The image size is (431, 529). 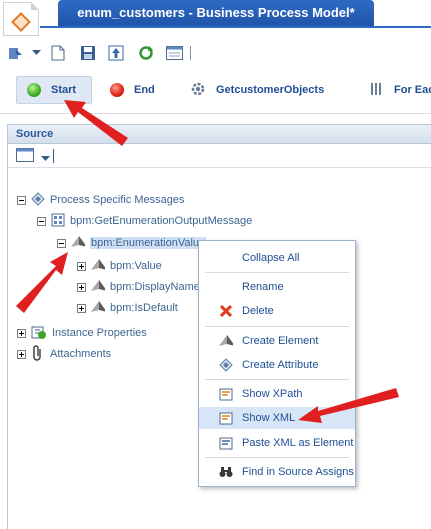 I want to click on tree-node-display-name: bpm:DisplayName, so click(x=138, y=287).